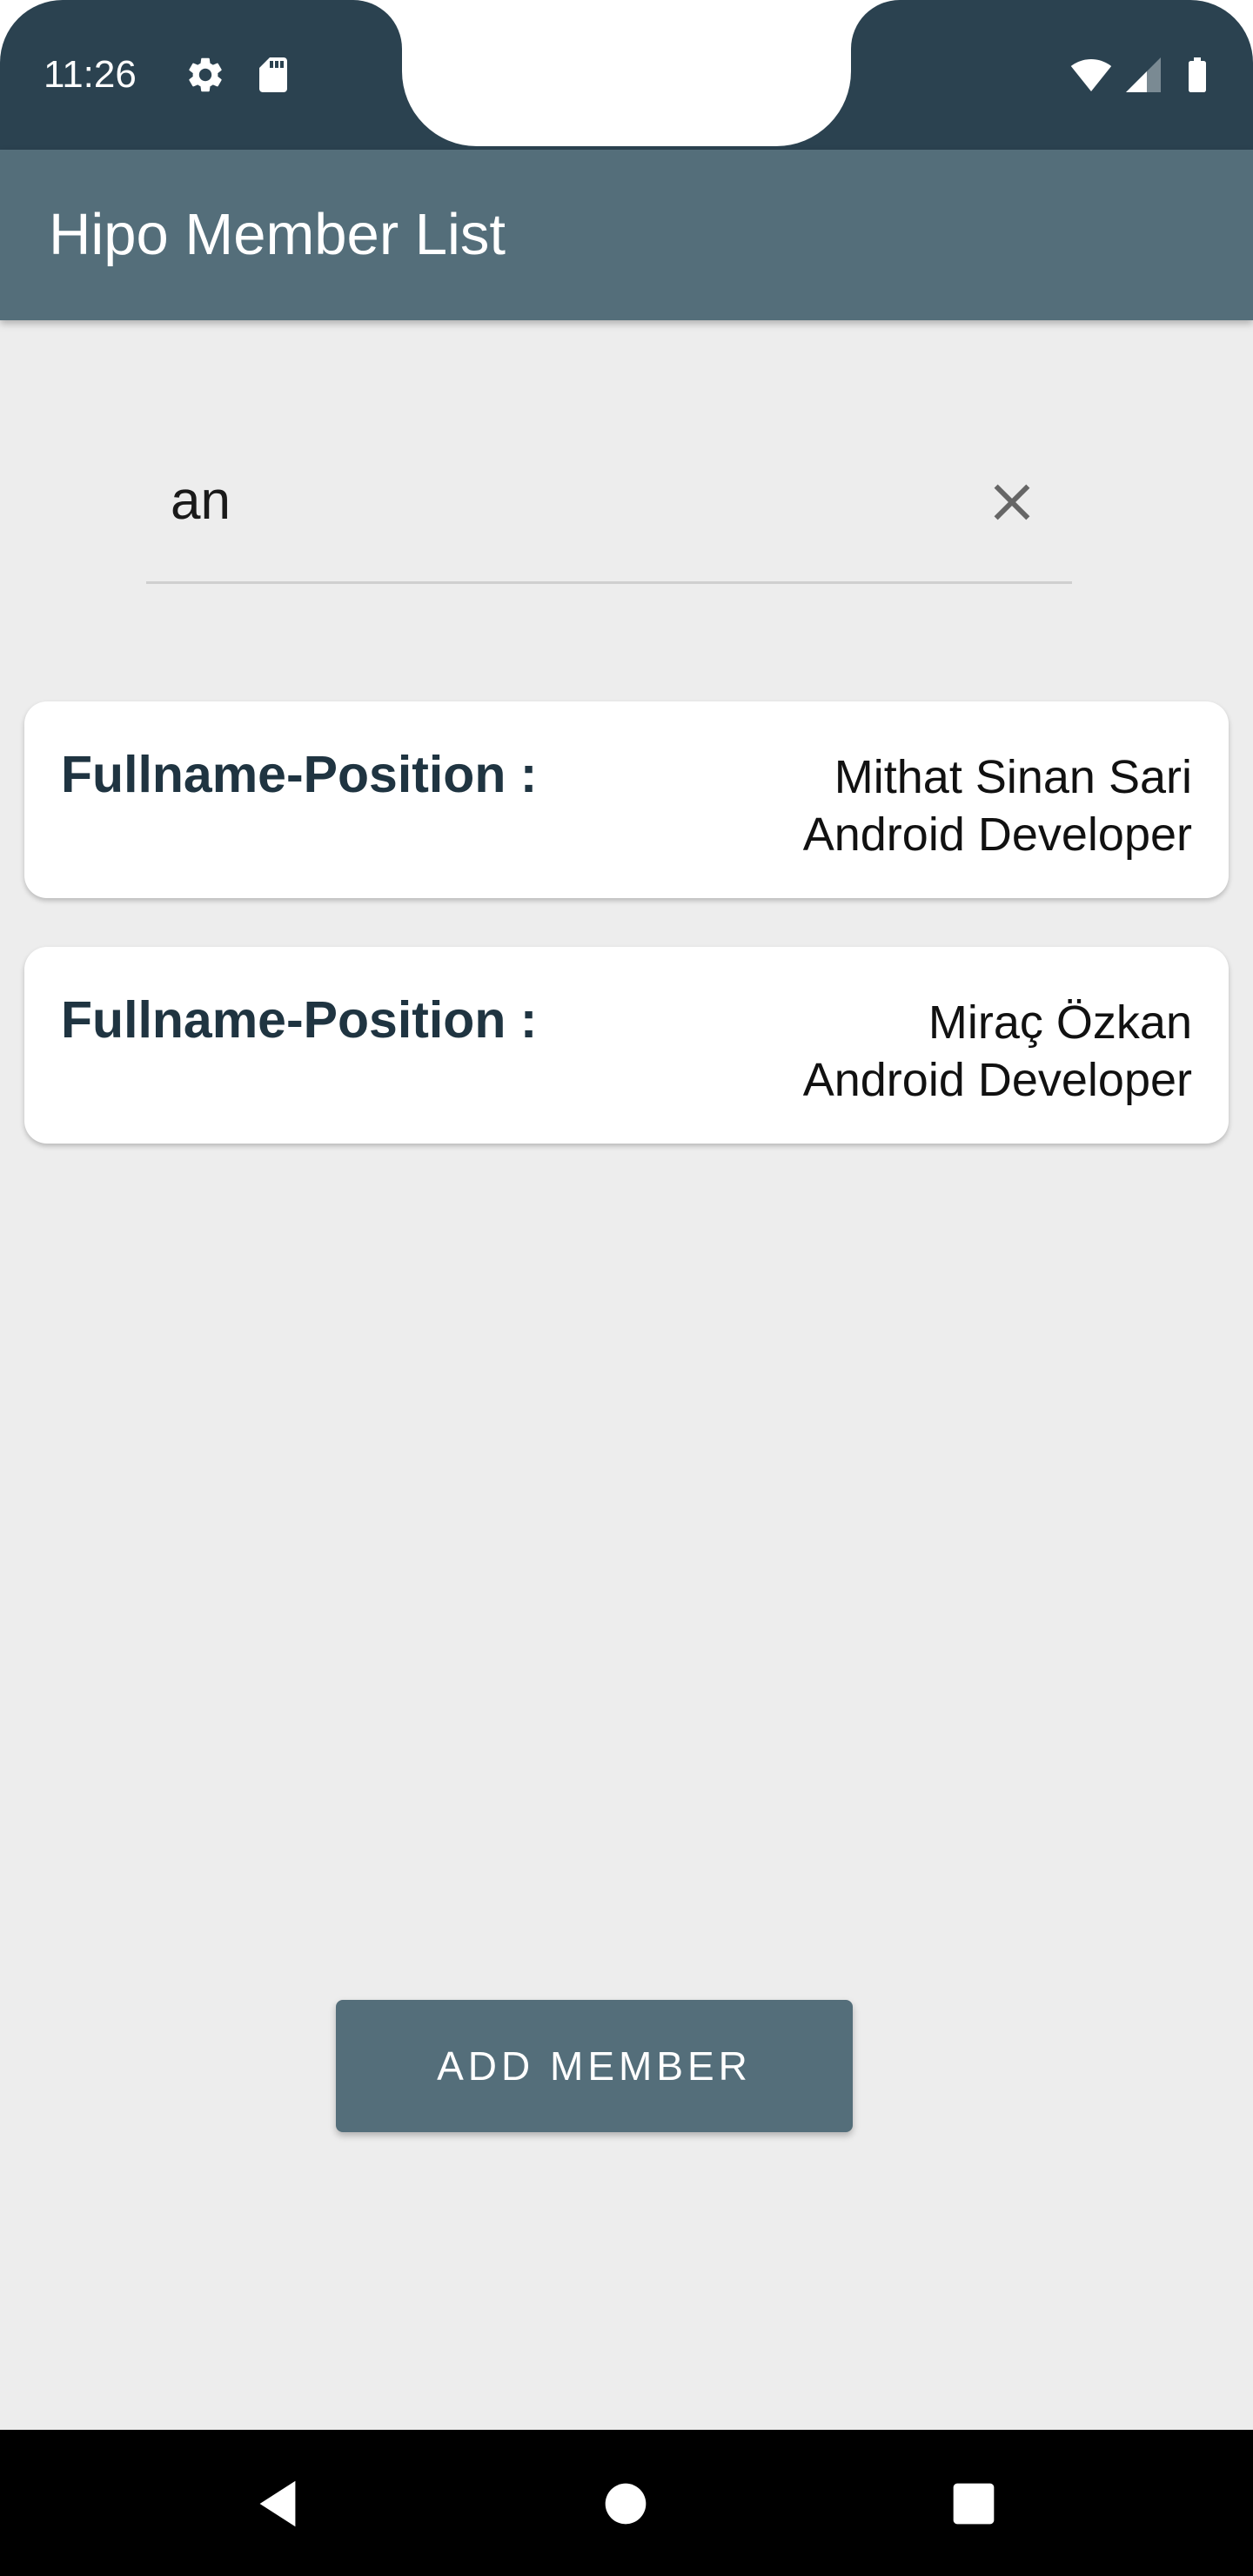  Describe the element at coordinates (277, 2504) in the screenshot. I see `back-icon` at that location.